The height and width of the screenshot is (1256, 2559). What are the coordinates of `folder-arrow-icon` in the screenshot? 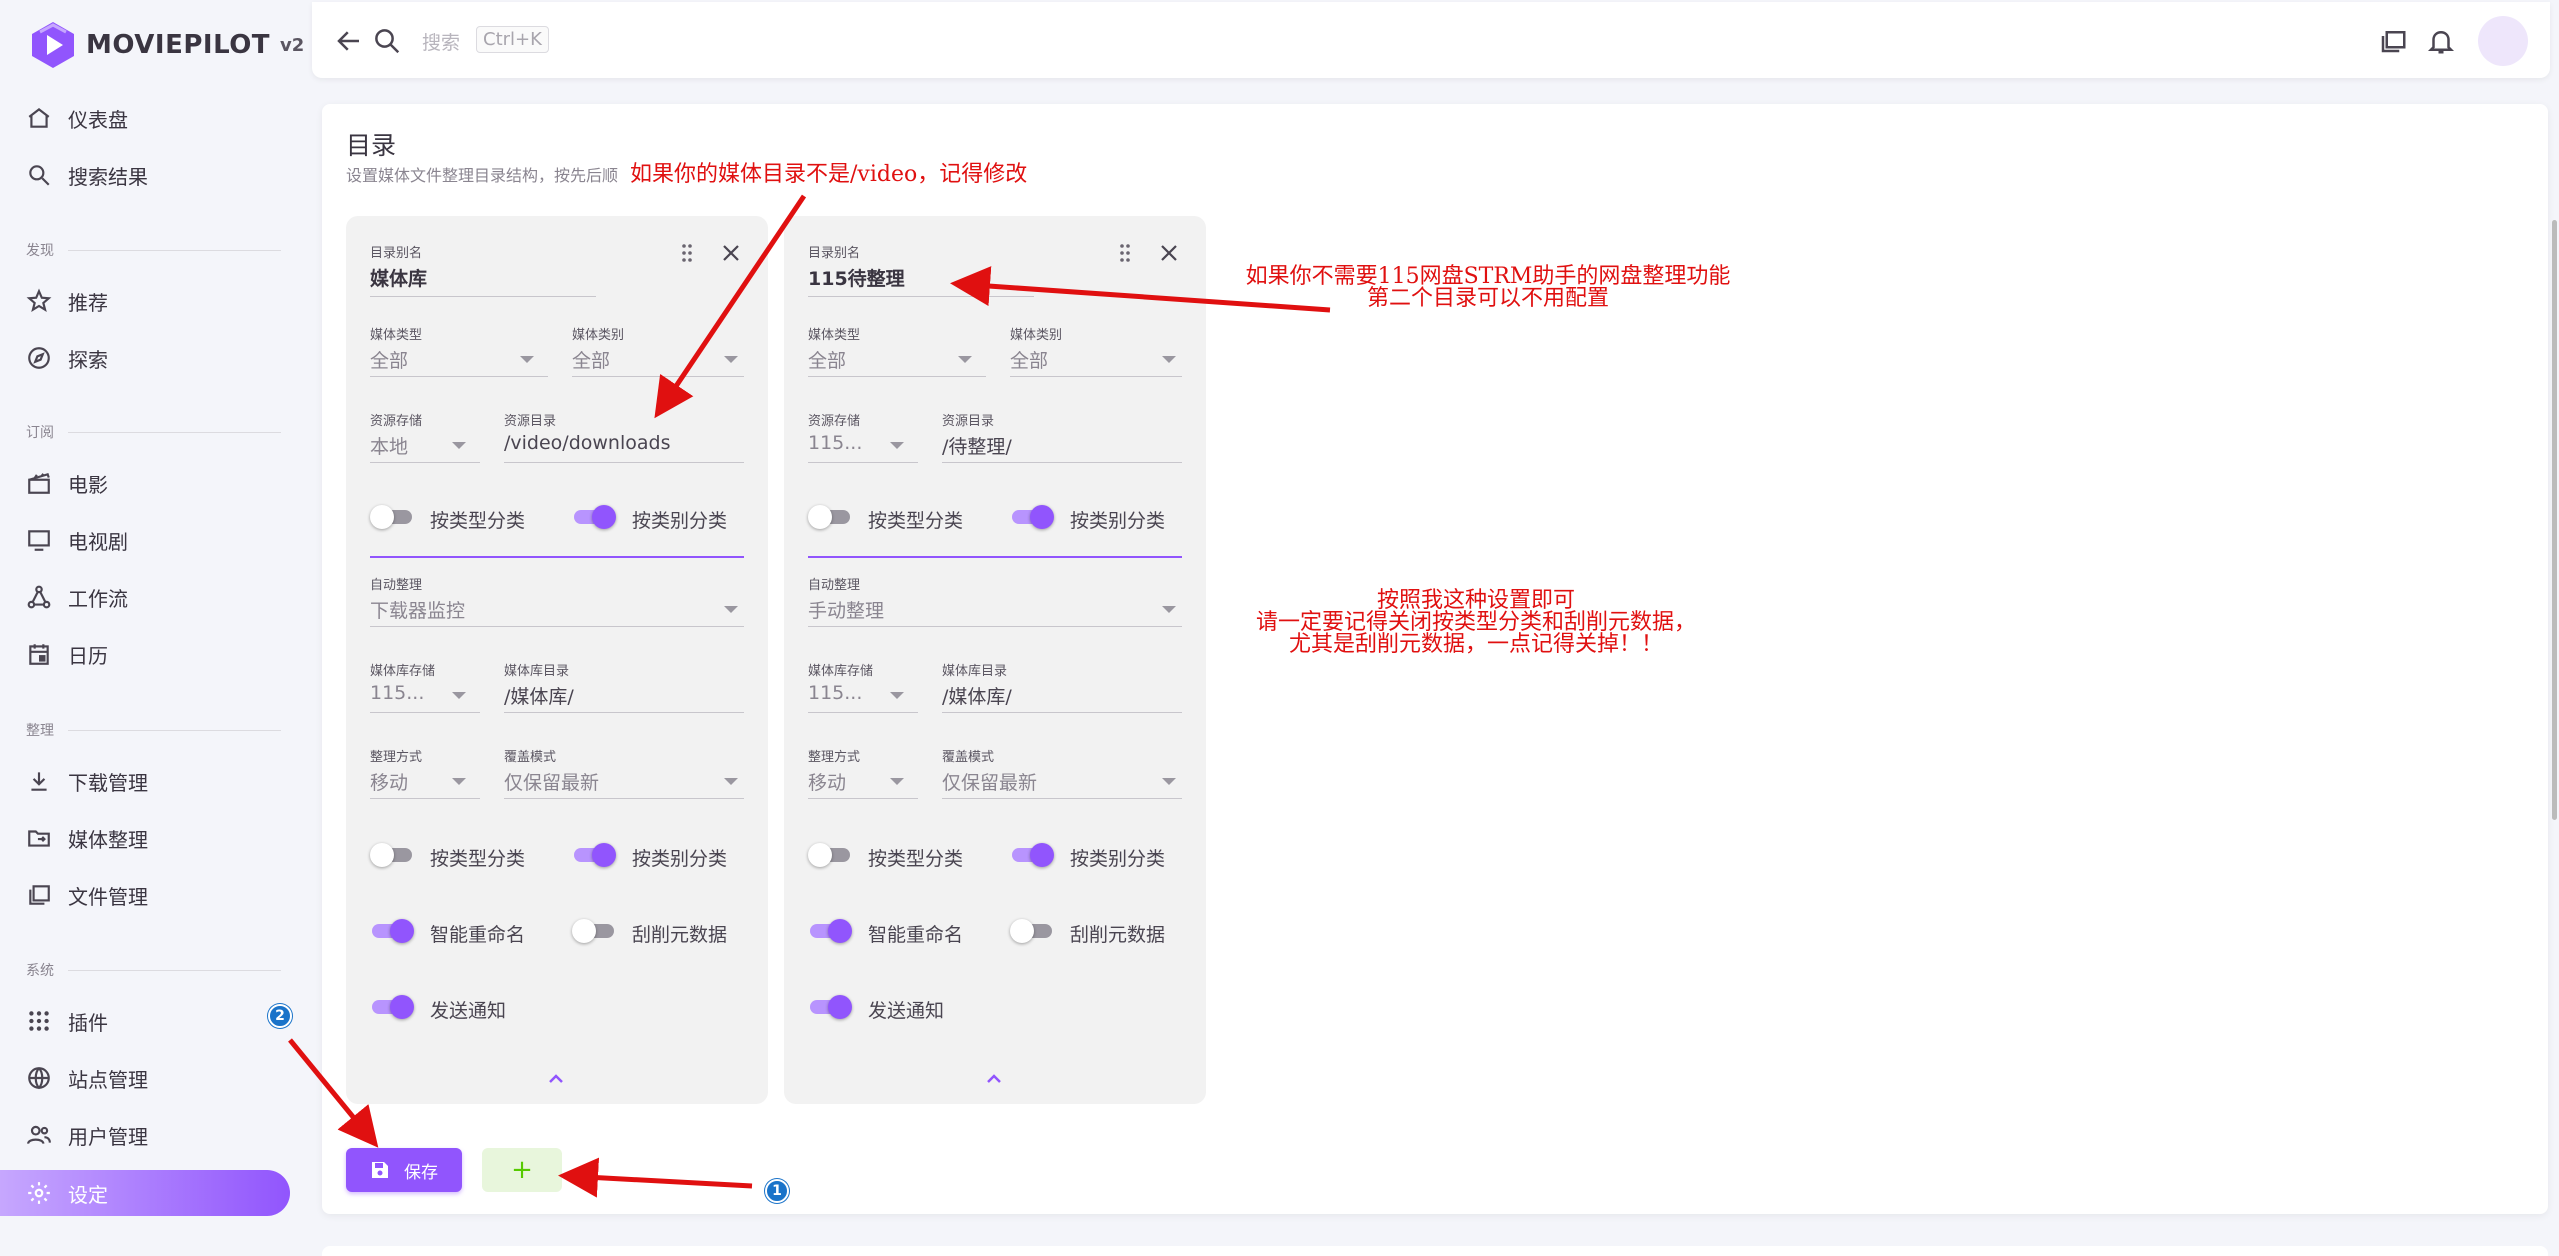 It's located at (39, 838).